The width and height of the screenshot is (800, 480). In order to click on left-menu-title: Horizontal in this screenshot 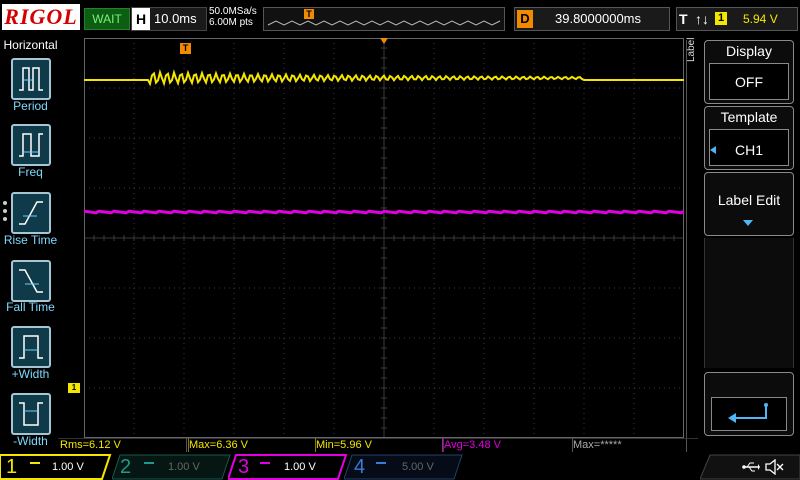, I will do `click(30, 45)`.